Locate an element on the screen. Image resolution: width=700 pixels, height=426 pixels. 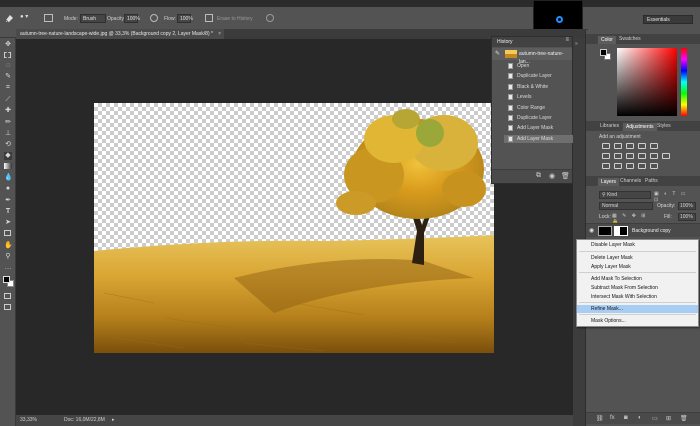
trash-icon: 🗑 is located at coordinates (565, 176).